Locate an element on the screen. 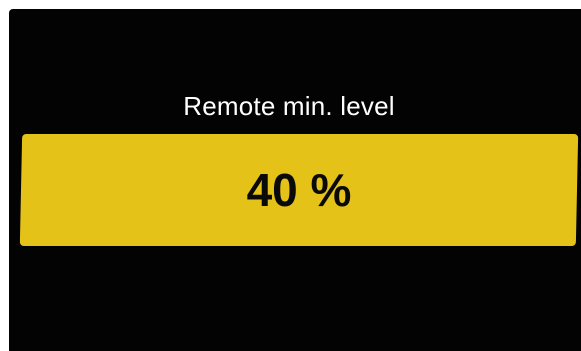 This screenshot has width=581, height=351. setting-title: Remote min. level is located at coordinates (289, 106).